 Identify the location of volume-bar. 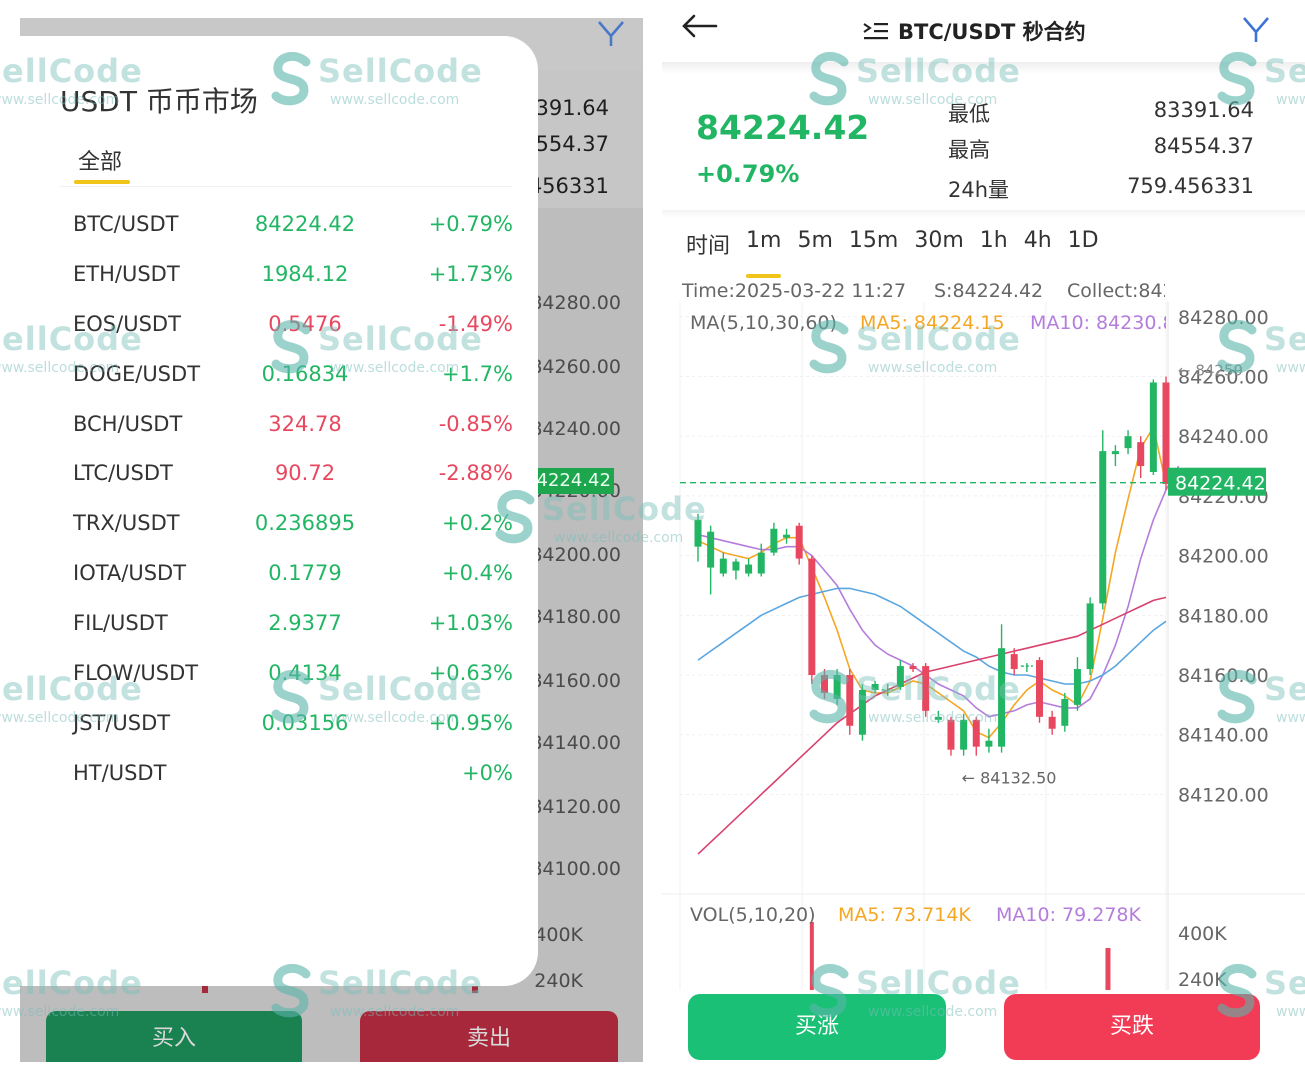
(1108, 970).